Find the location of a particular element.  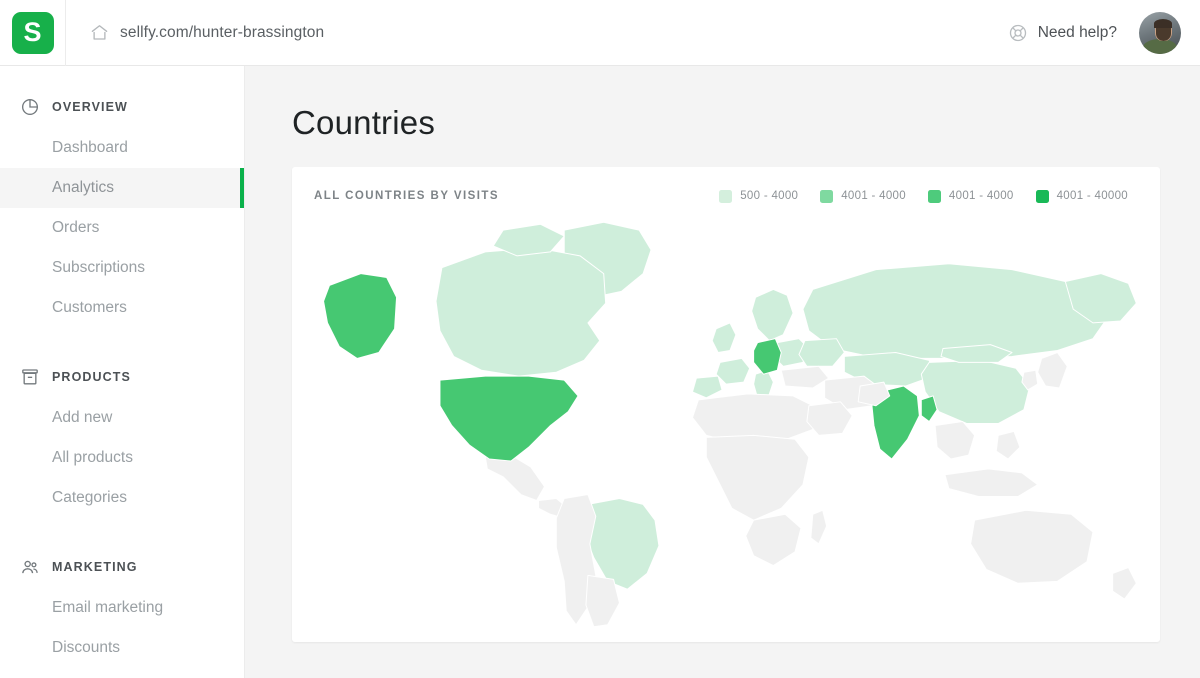

region-france is located at coordinates (733, 371).